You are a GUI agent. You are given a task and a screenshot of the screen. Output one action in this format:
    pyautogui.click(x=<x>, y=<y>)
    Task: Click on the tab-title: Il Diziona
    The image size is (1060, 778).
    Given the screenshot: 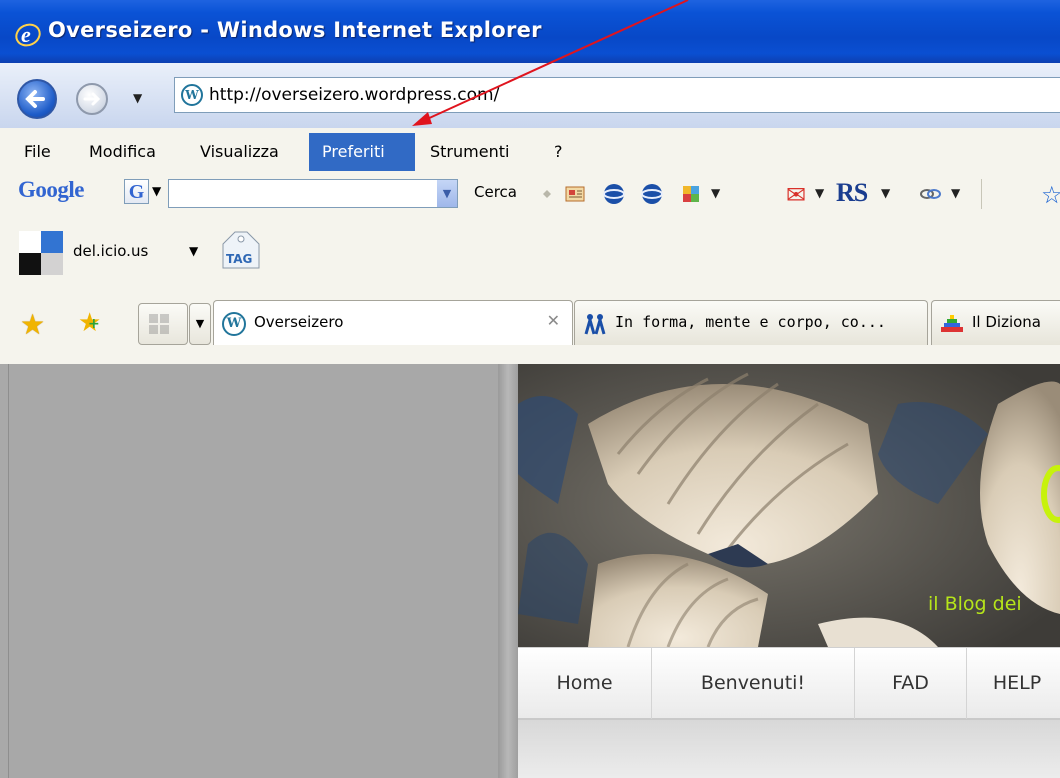 What is the action you would take?
    pyautogui.click(x=1006, y=322)
    